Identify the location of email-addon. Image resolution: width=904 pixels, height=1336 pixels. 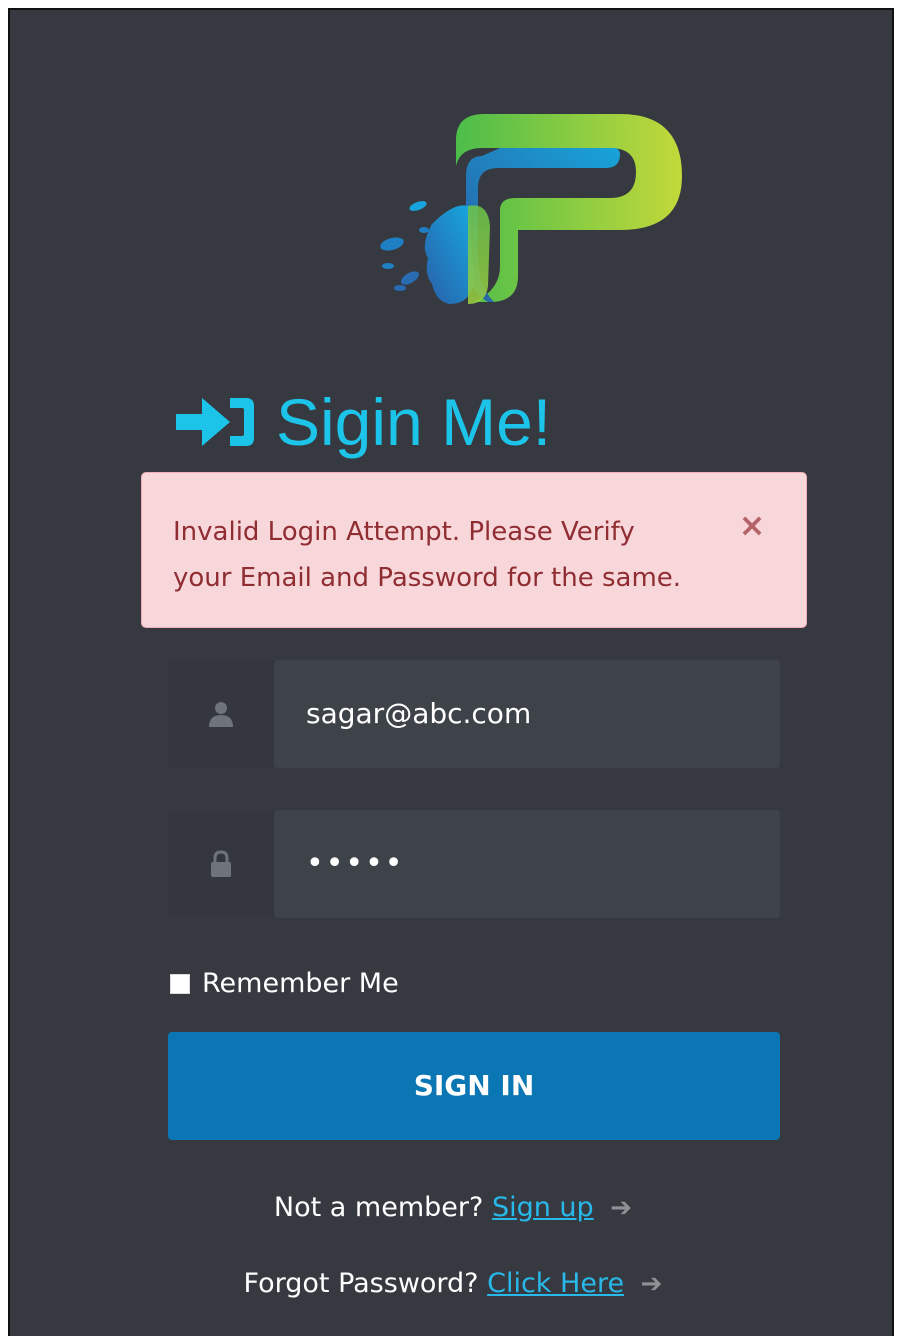
(221, 714).